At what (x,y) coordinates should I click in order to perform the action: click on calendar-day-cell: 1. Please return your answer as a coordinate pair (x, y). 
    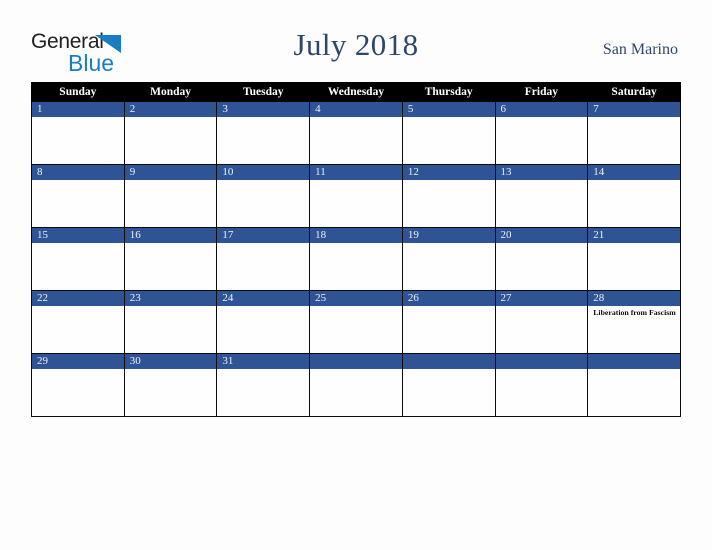
    Looking at the image, I should click on (78, 133).